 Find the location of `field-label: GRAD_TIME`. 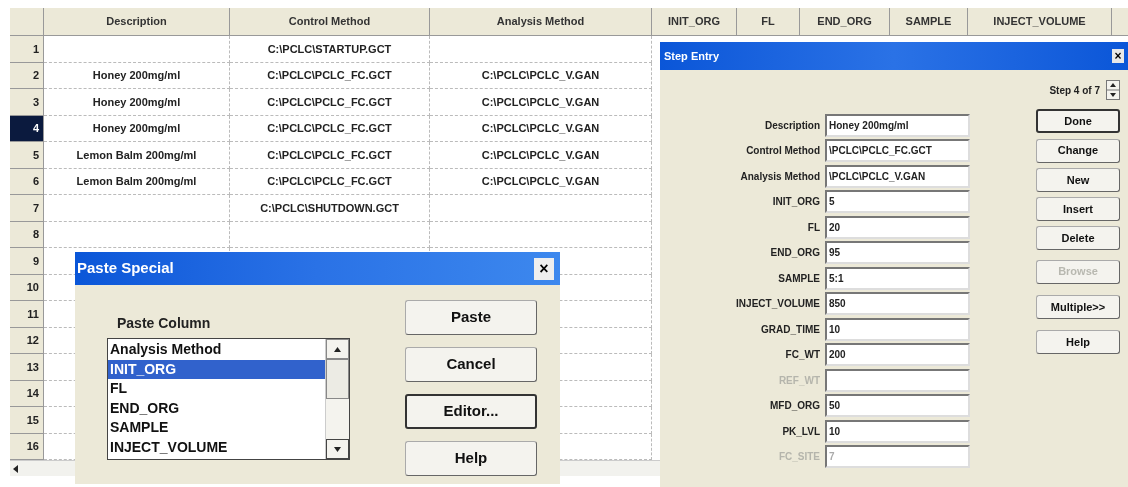

field-label: GRAD_TIME is located at coordinates (790, 329).